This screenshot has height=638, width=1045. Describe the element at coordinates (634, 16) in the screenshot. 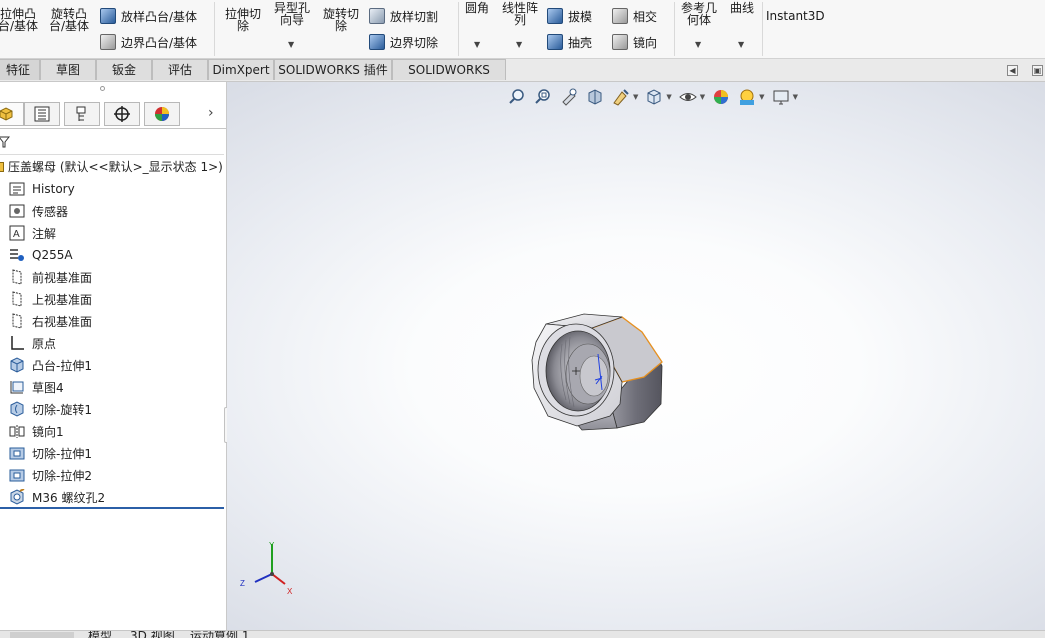

I see `intersect-button: 相交` at that location.